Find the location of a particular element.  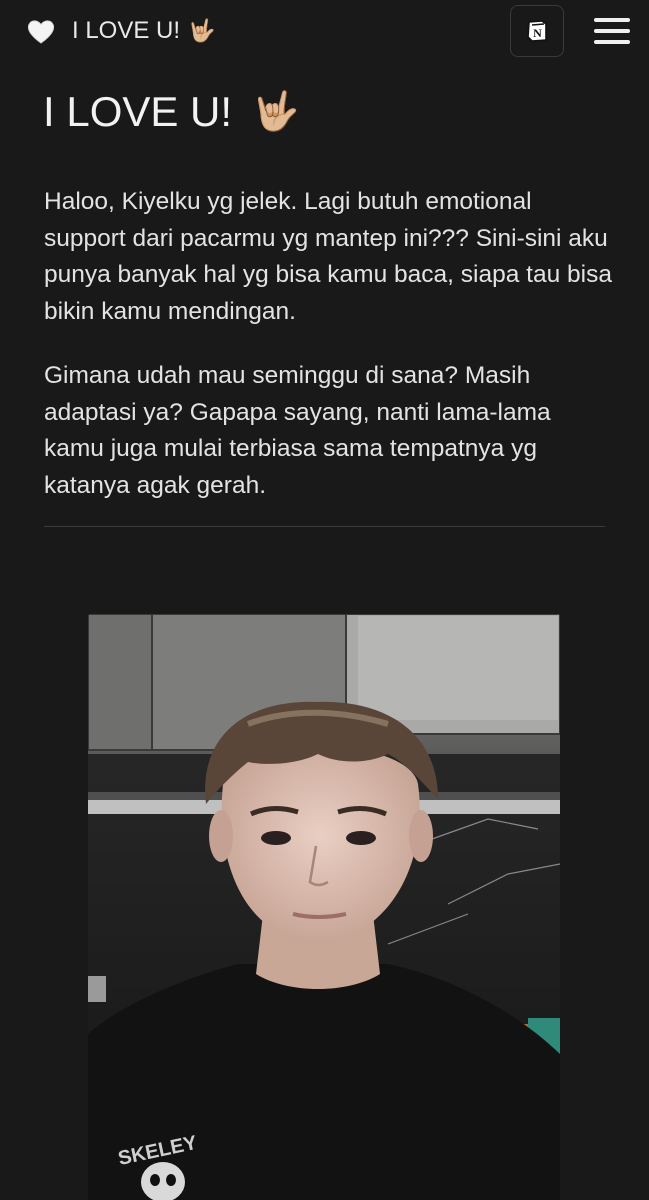

page-title: I LOVE U! 🤟🏼 is located at coordinates (171, 112).